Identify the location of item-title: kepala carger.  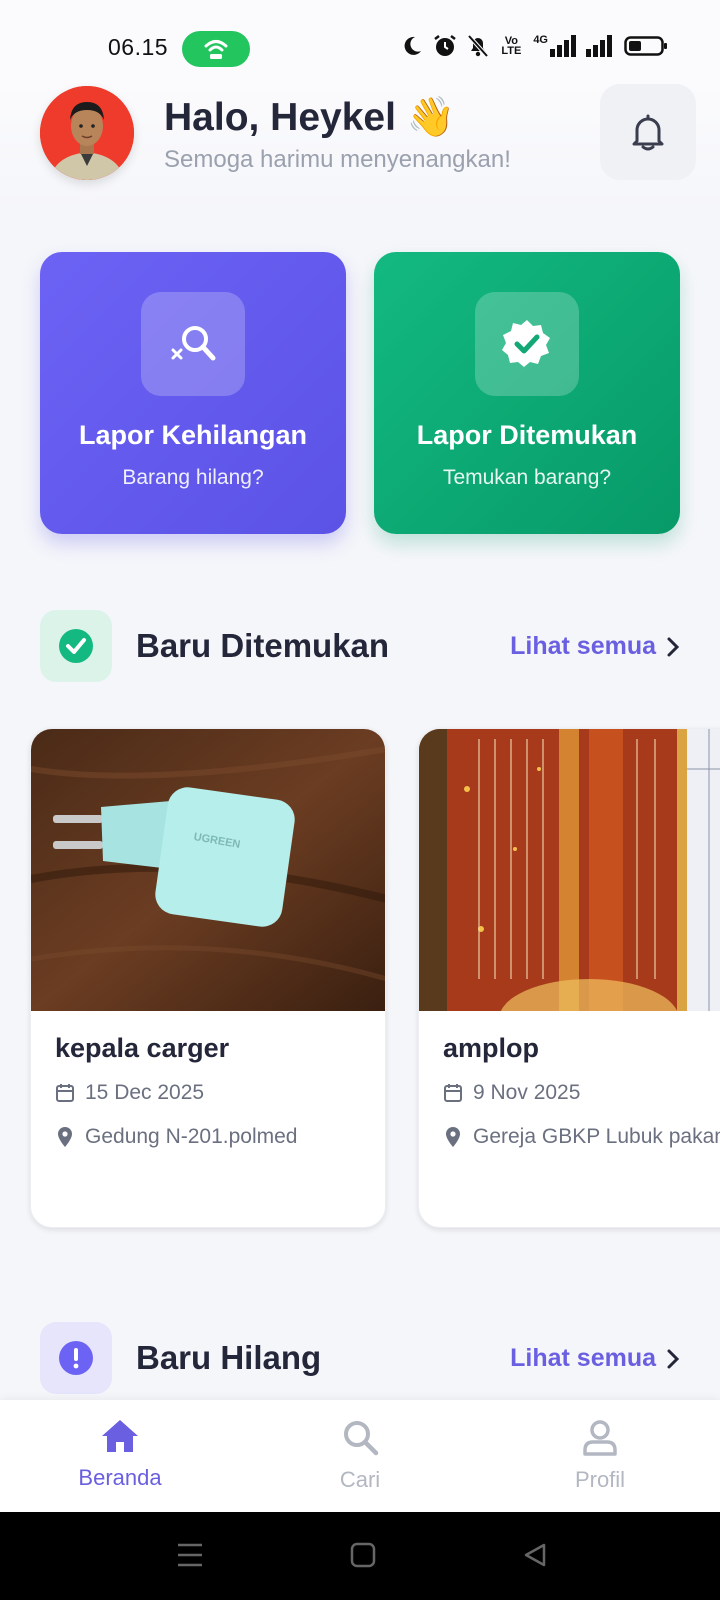
(142, 1048).